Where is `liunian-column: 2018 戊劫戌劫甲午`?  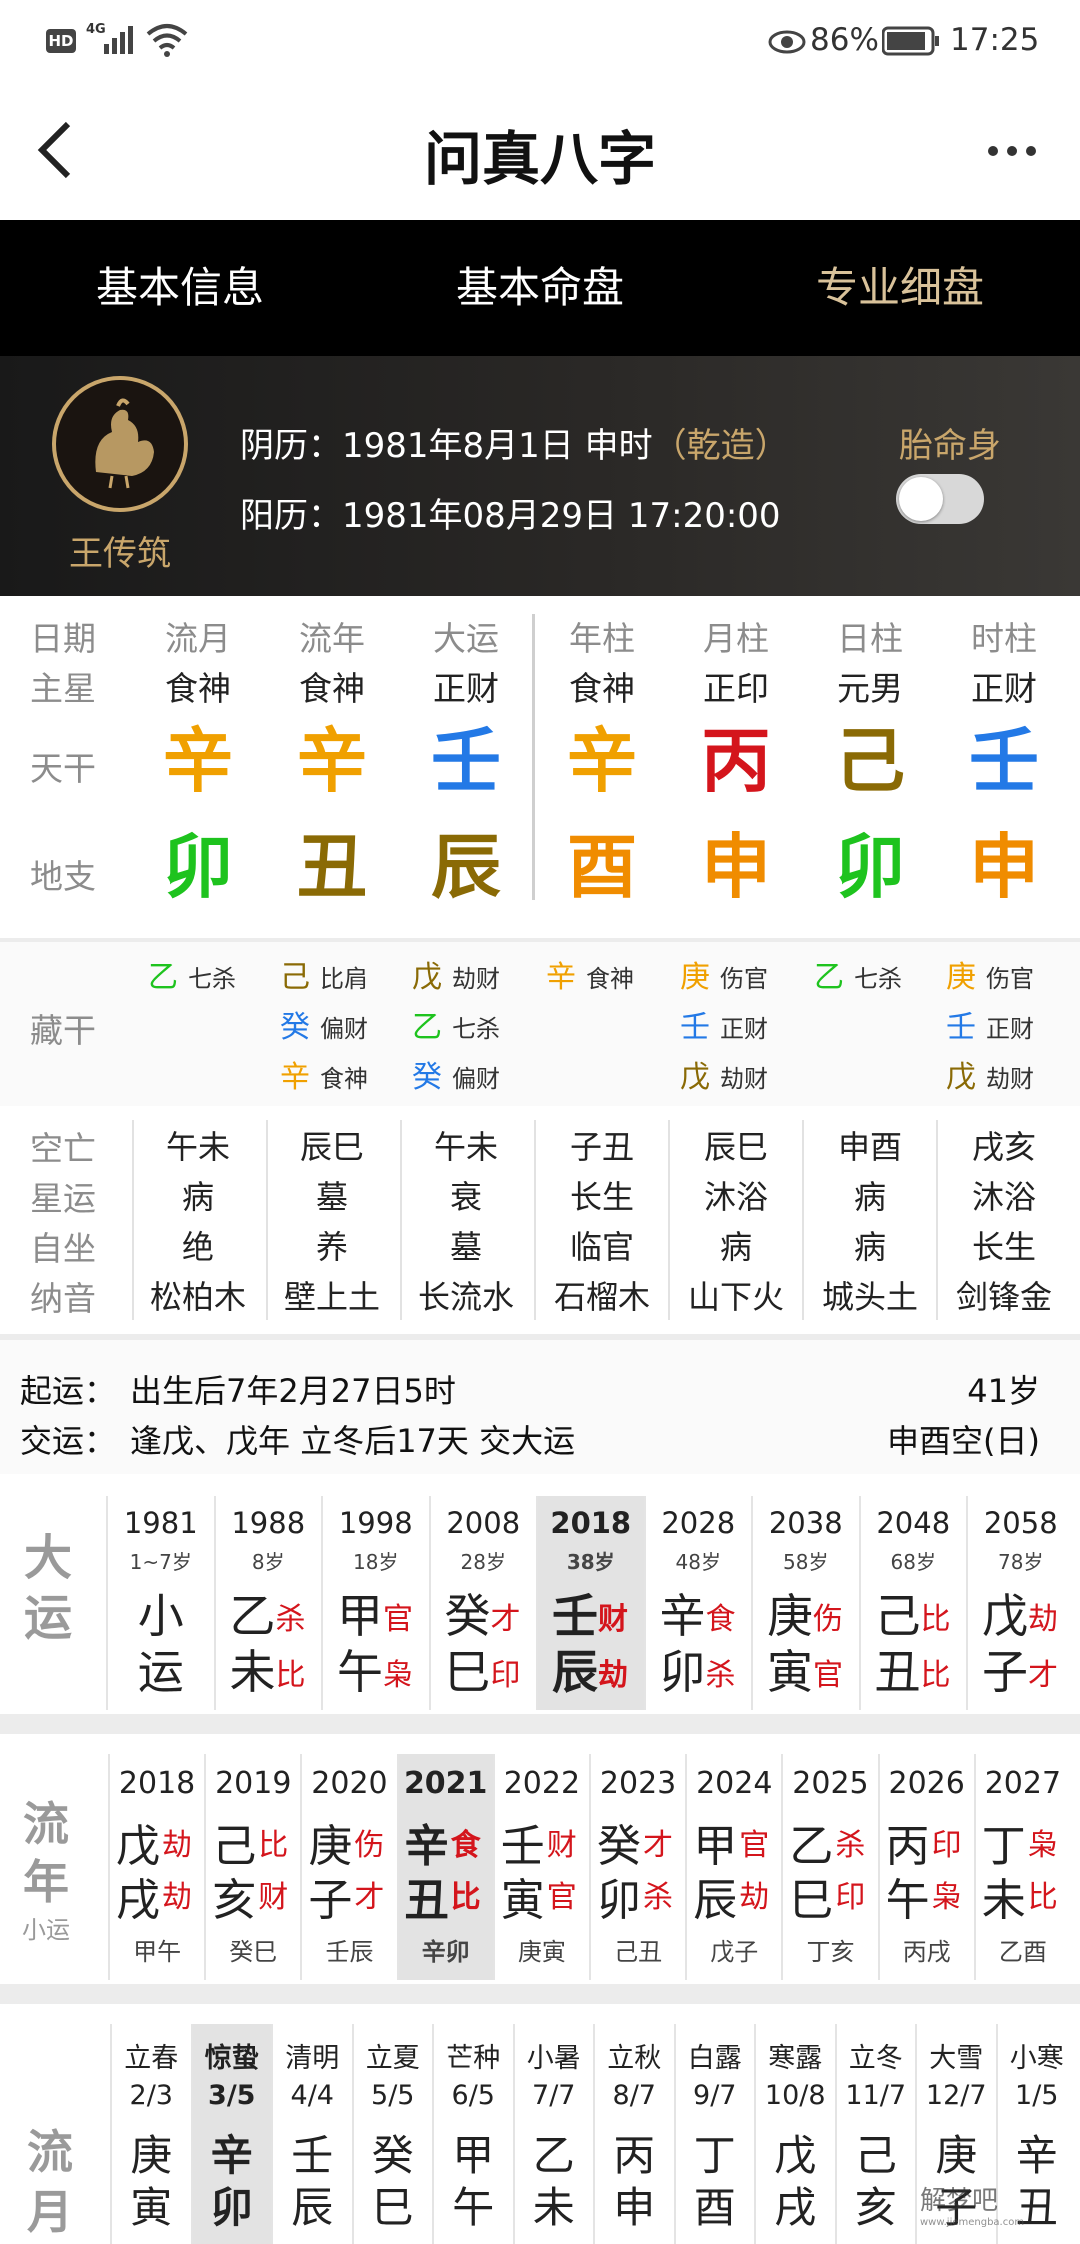 liunian-column: 2018 戊劫戌劫甲午 is located at coordinates (156, 1867).